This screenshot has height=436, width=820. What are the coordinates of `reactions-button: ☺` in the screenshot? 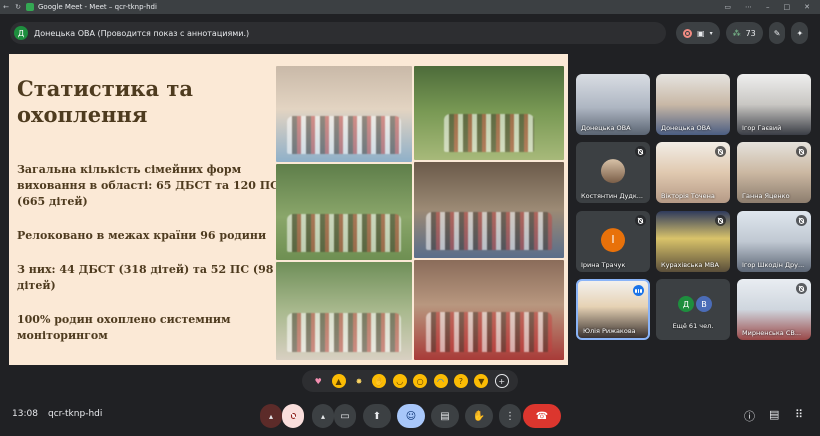 It's located at (411, 416).